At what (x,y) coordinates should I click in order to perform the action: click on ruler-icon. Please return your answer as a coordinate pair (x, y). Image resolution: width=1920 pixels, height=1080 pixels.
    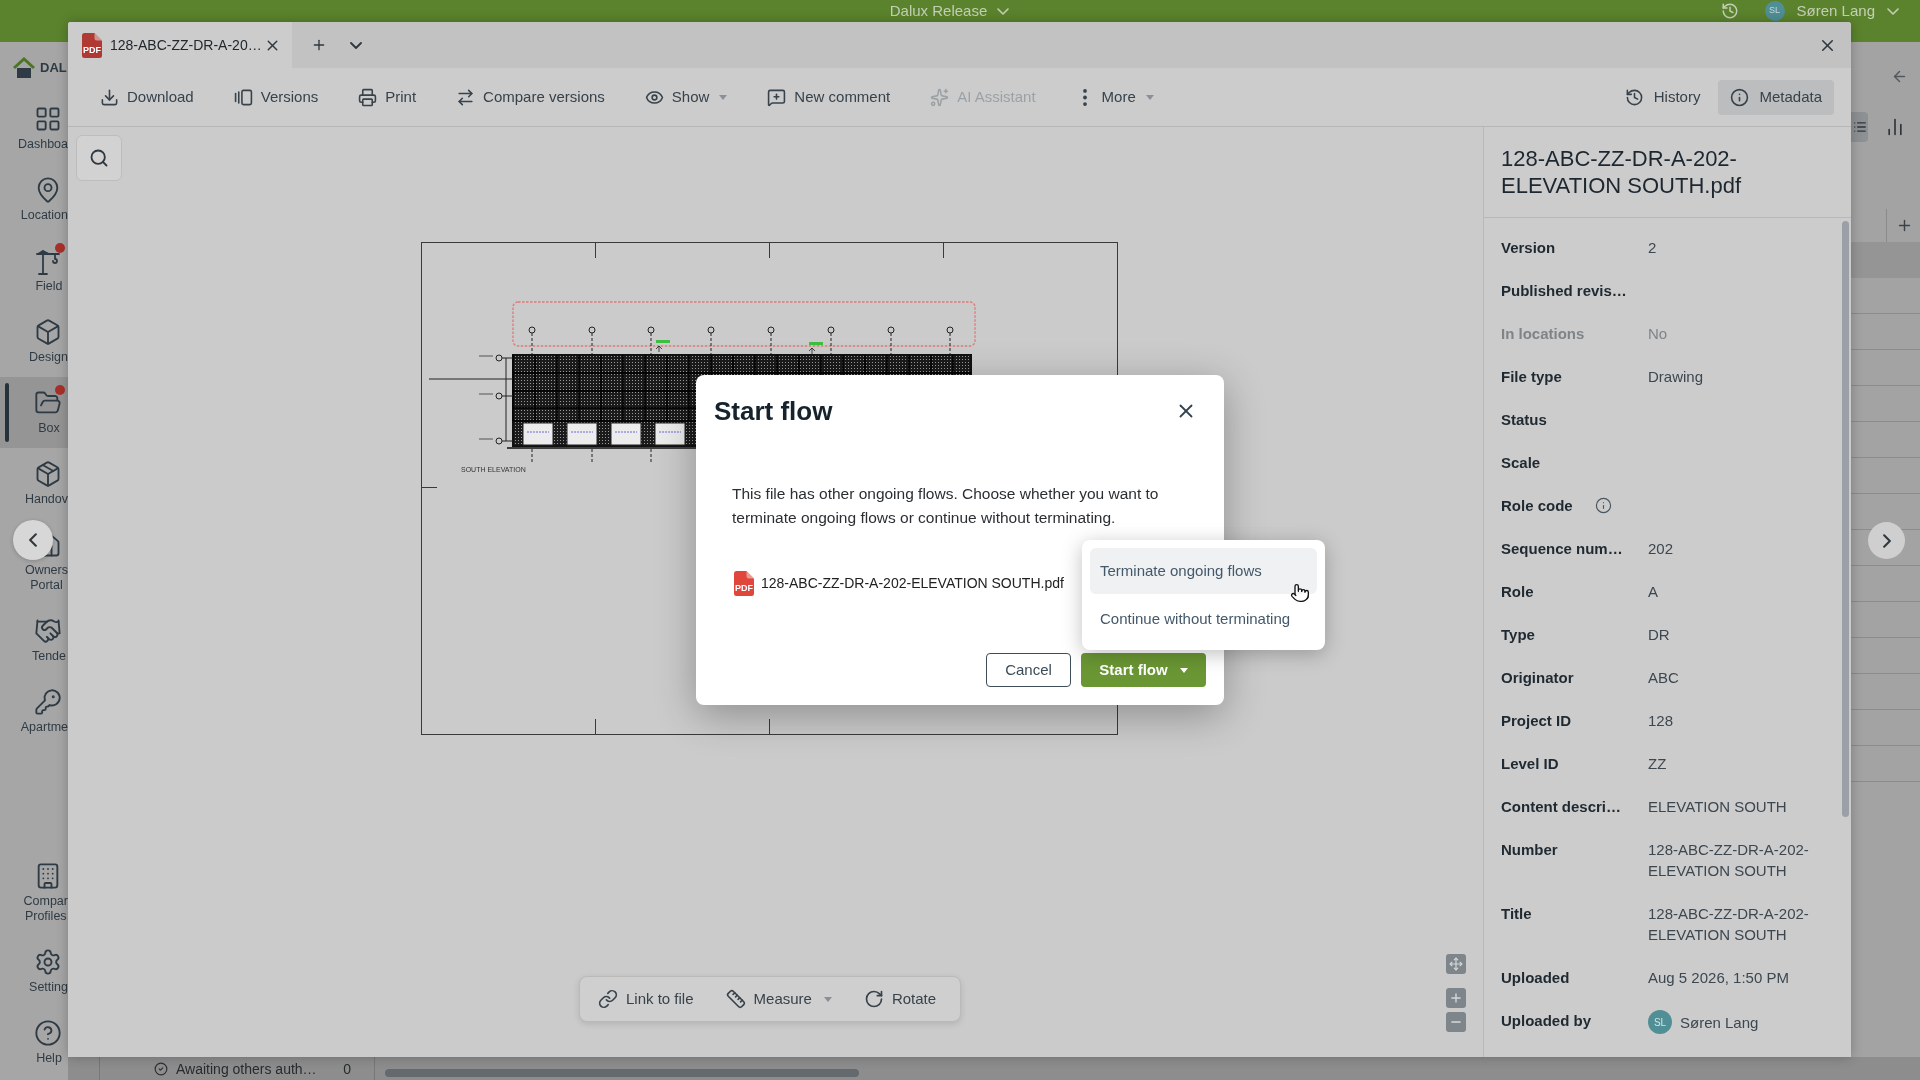
    Looking at the image, I should click on (735, 999).